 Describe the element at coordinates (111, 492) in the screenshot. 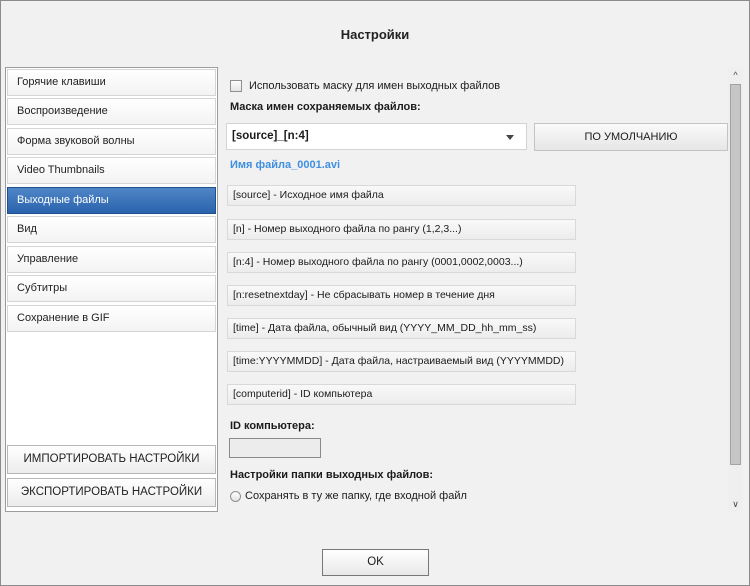

I see `export-settings-button: ЭКСПОРТИРОВАТЬ НАСТРОЙКИ` at that location.